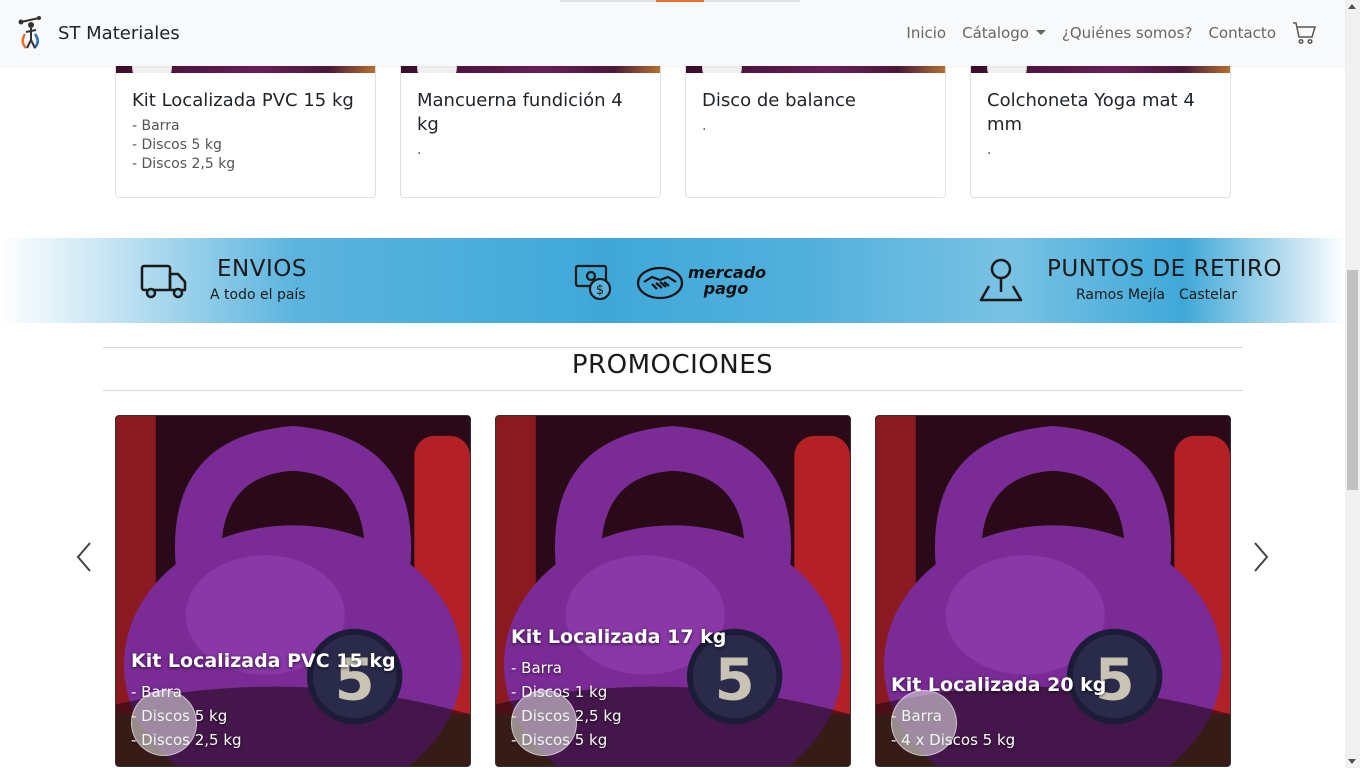 This screenshot has height=768, width=1360. What do you see at coordinates (246, 145) in the screenshot?
I see `product-description: - Barra - Discos 5 kg - Discos 2,5 kg` at bounding box center [246, 145].